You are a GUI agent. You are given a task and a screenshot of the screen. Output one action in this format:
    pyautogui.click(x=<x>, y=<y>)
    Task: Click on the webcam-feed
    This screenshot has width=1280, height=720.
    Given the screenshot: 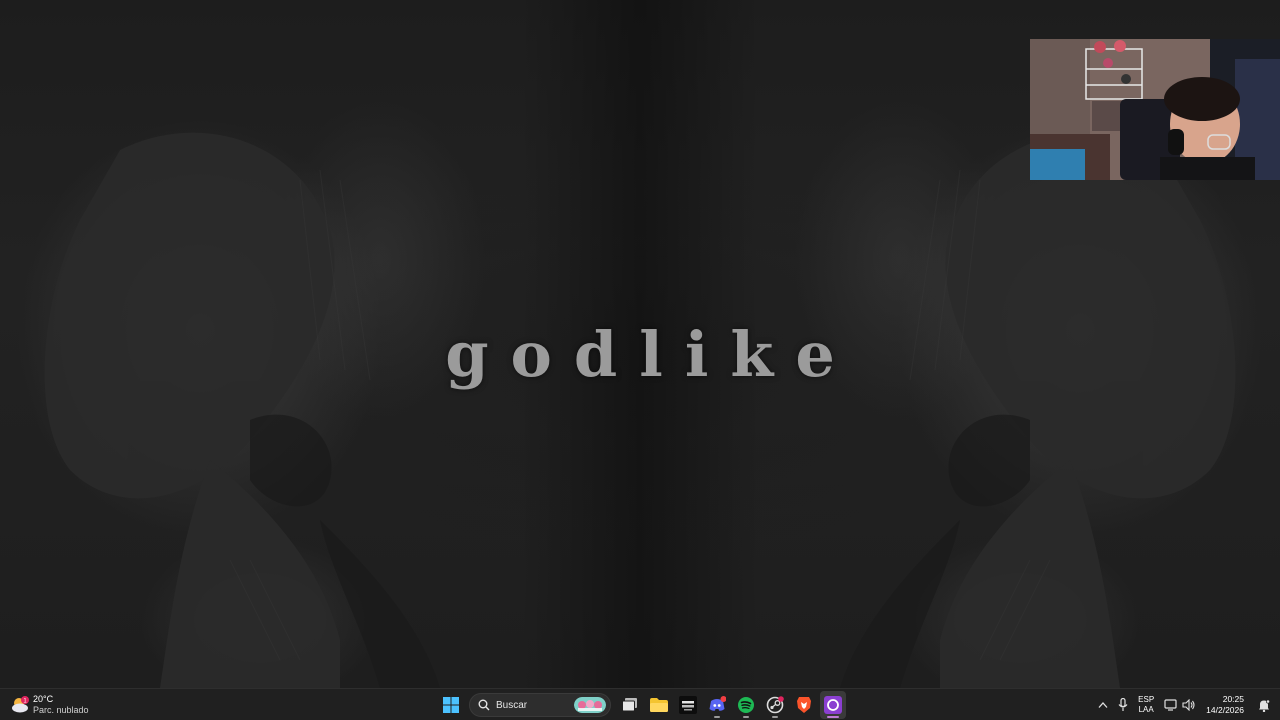 What is the action you would take?
    pyautogui.click(x=1155, y=109)
    